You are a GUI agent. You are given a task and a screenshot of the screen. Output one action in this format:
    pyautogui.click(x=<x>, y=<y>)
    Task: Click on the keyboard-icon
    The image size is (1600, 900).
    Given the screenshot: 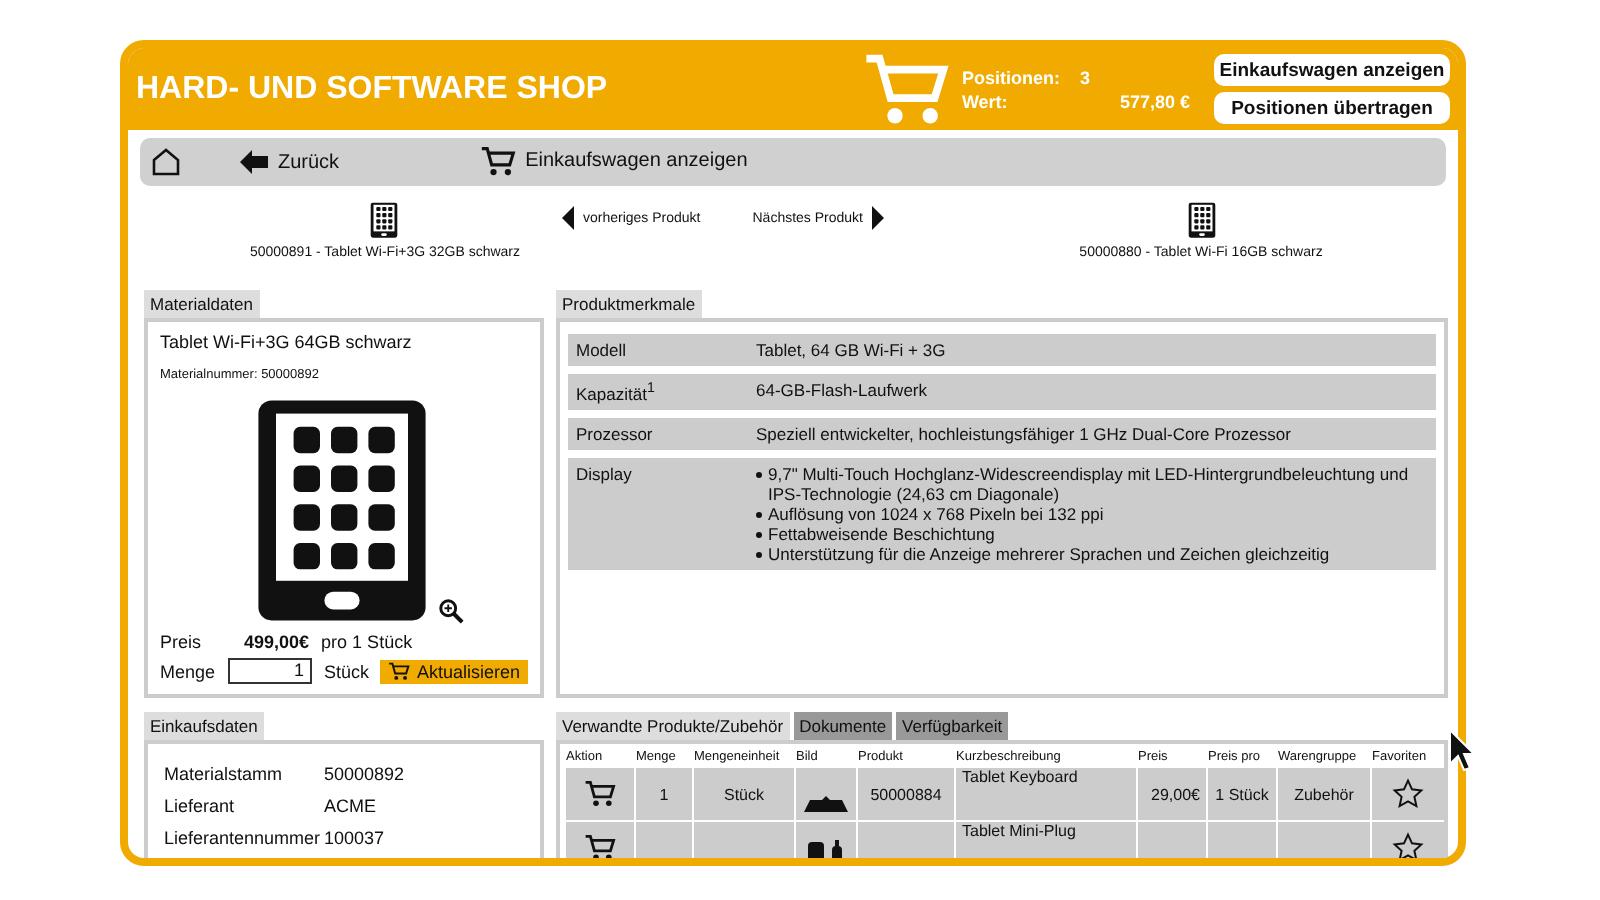 What is the action you would take?
    pyautogui.click(x=826, y=804)
    